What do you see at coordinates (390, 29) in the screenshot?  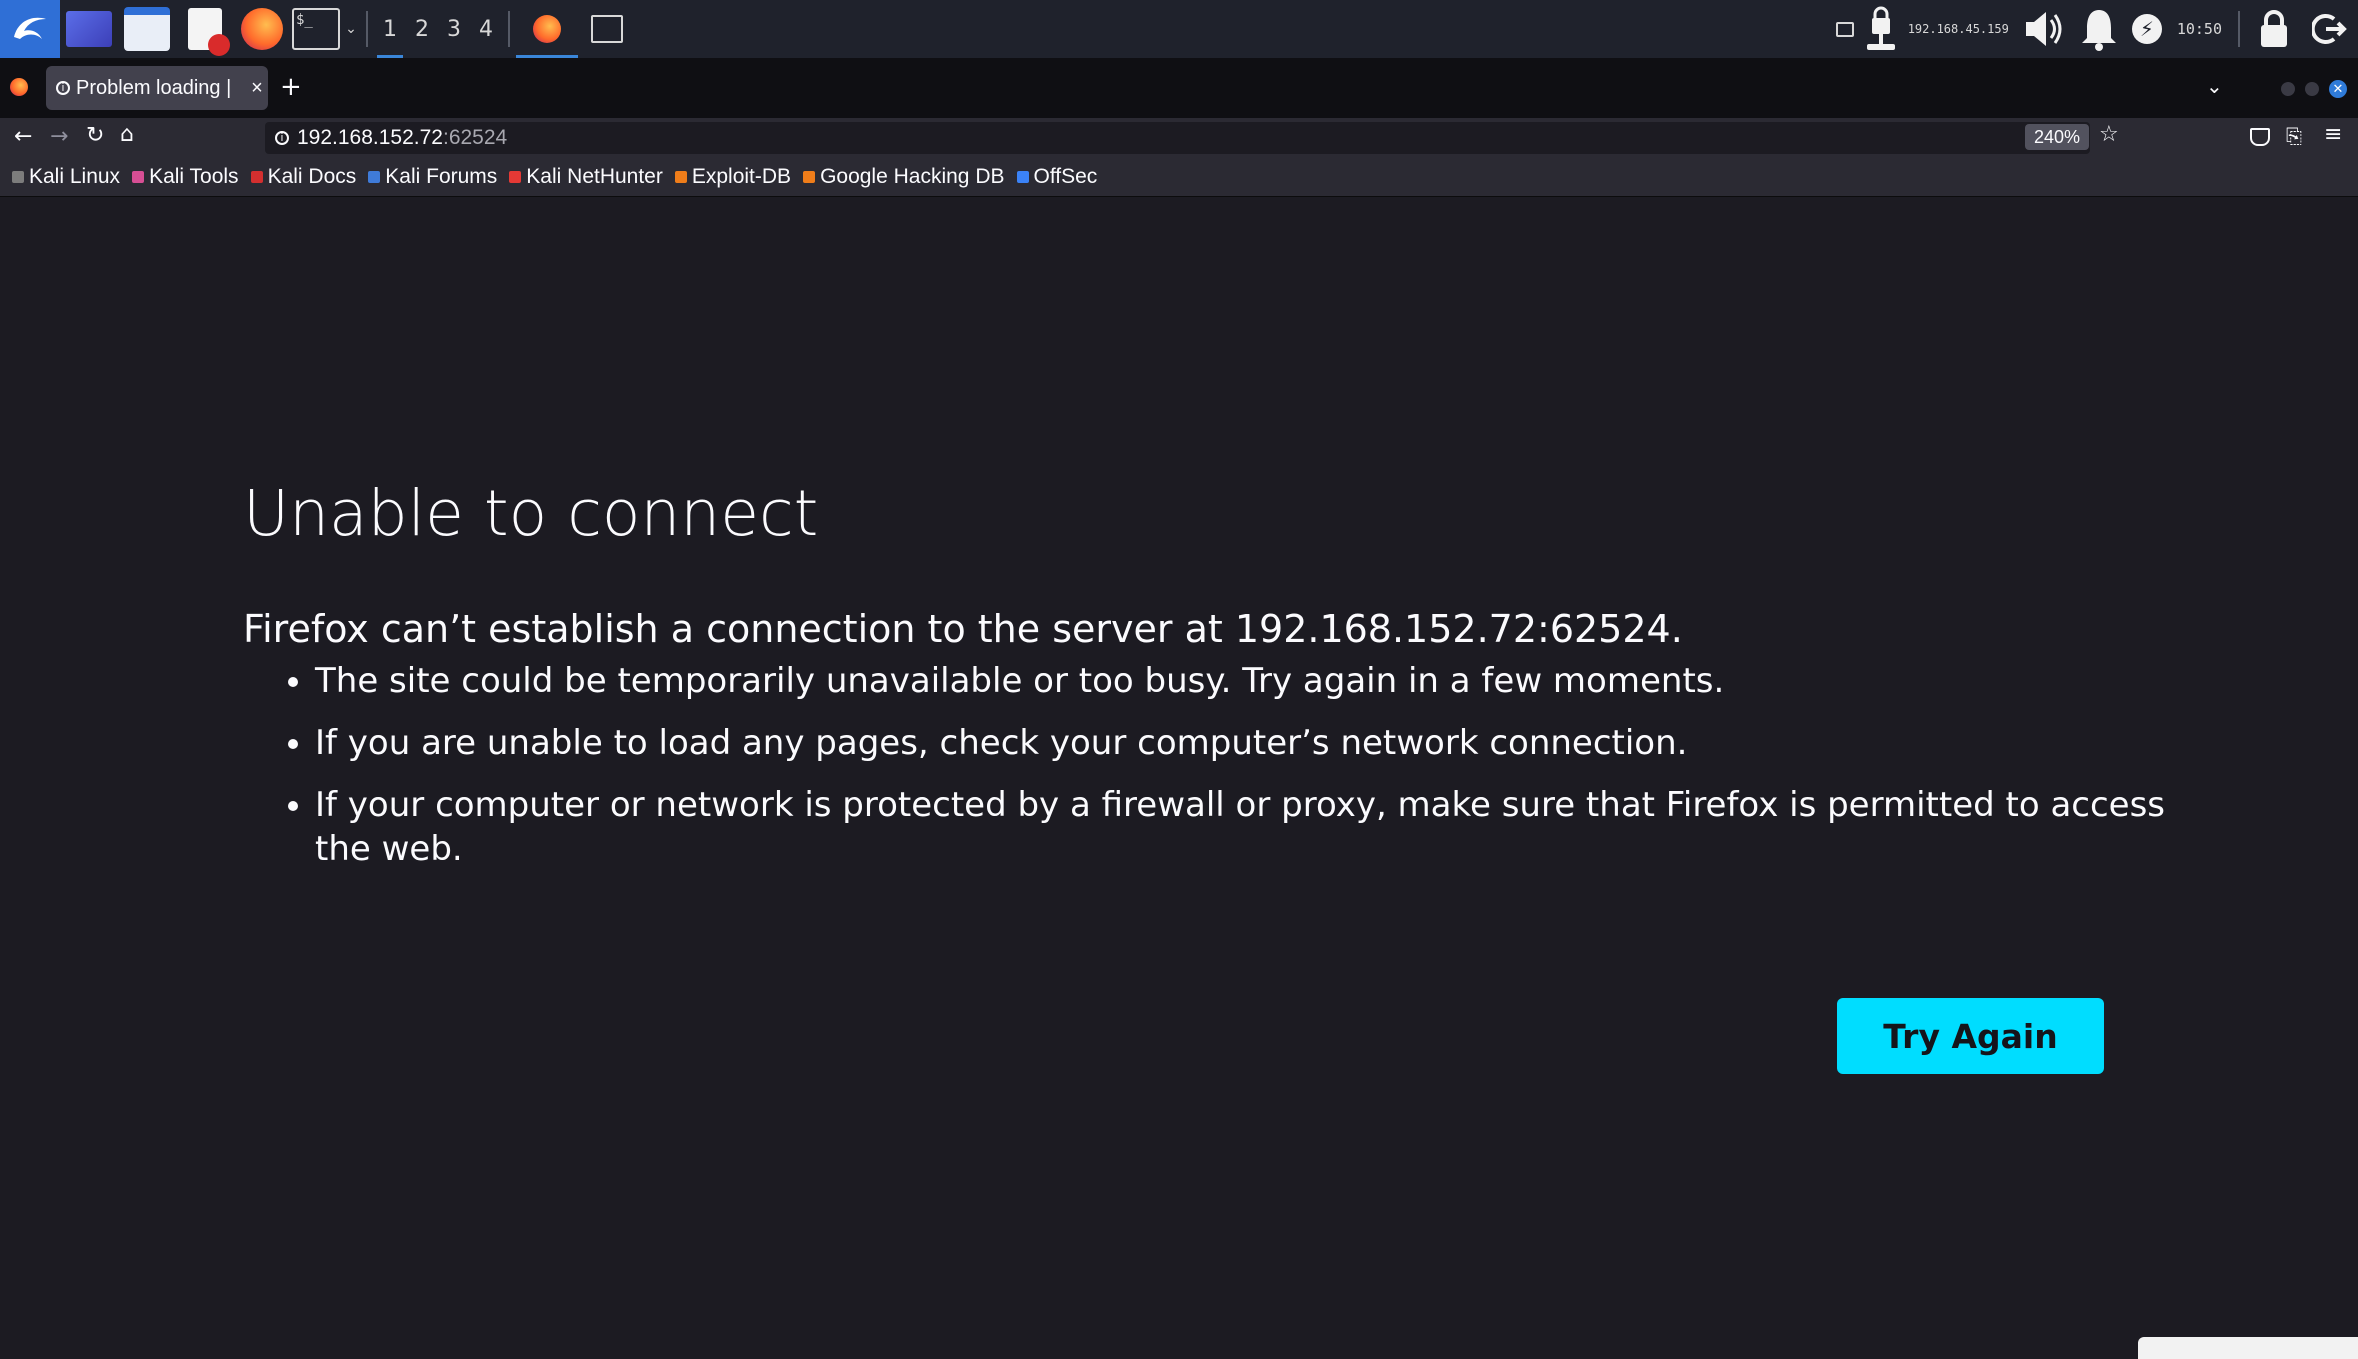 I see `workspace-1: 1` at bounding box center [390, 29].